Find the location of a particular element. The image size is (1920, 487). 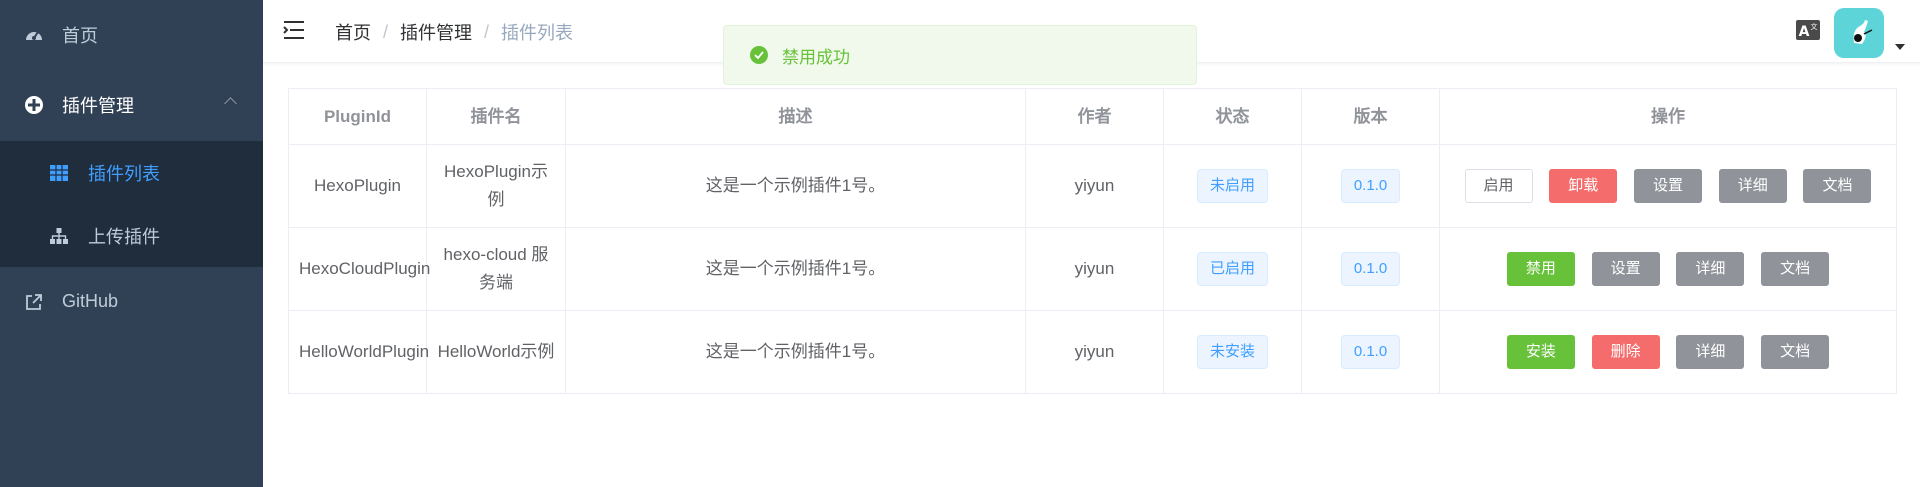

svg-text: A is located at coordinates (1804, 32).